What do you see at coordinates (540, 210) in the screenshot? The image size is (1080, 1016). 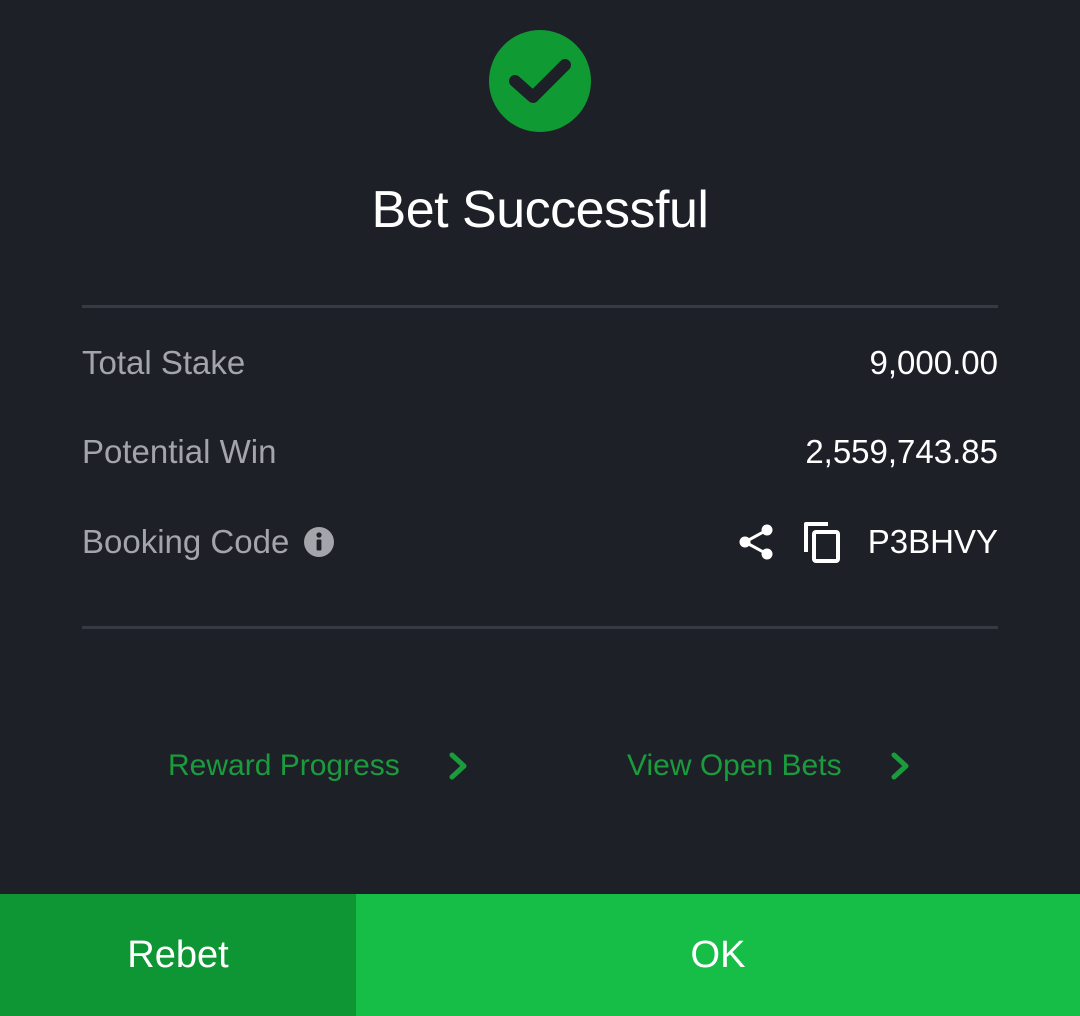 I see `dialog-title: Bet Successful` at bounding box center [540, 210].